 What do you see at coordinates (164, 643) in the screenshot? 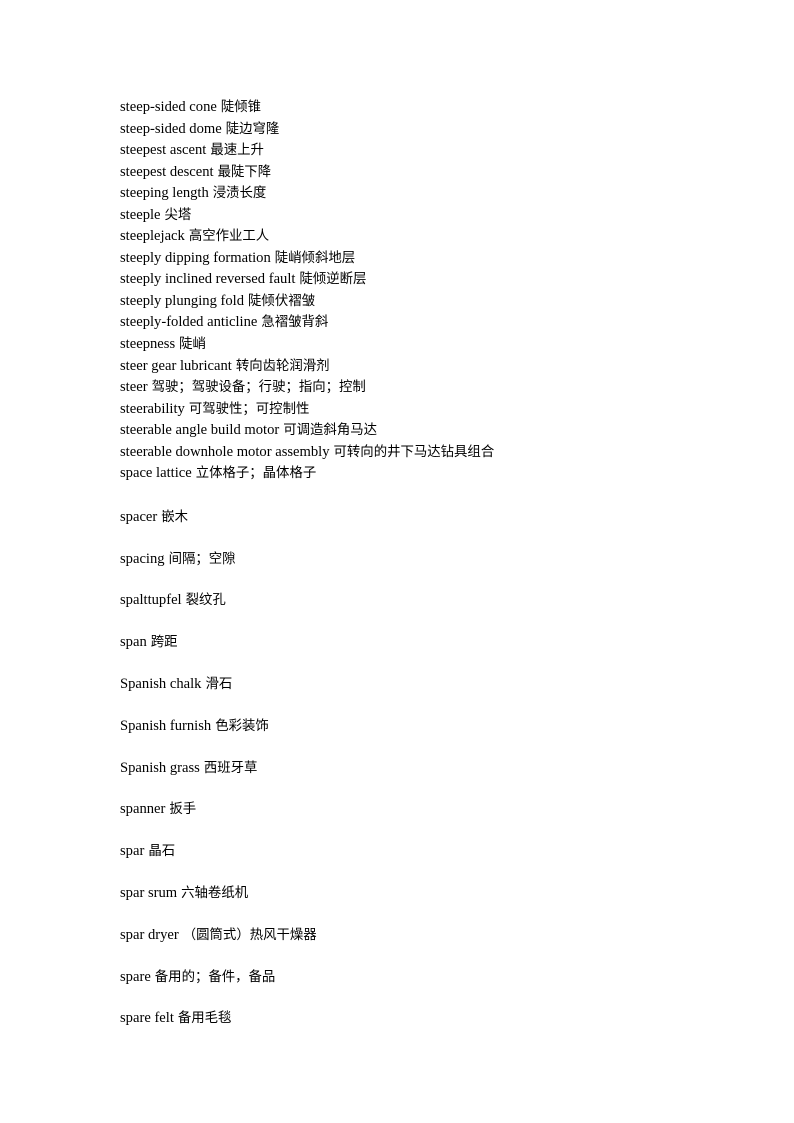
I see `entry-gloss: 跨距` at bounding box center [164, 643].